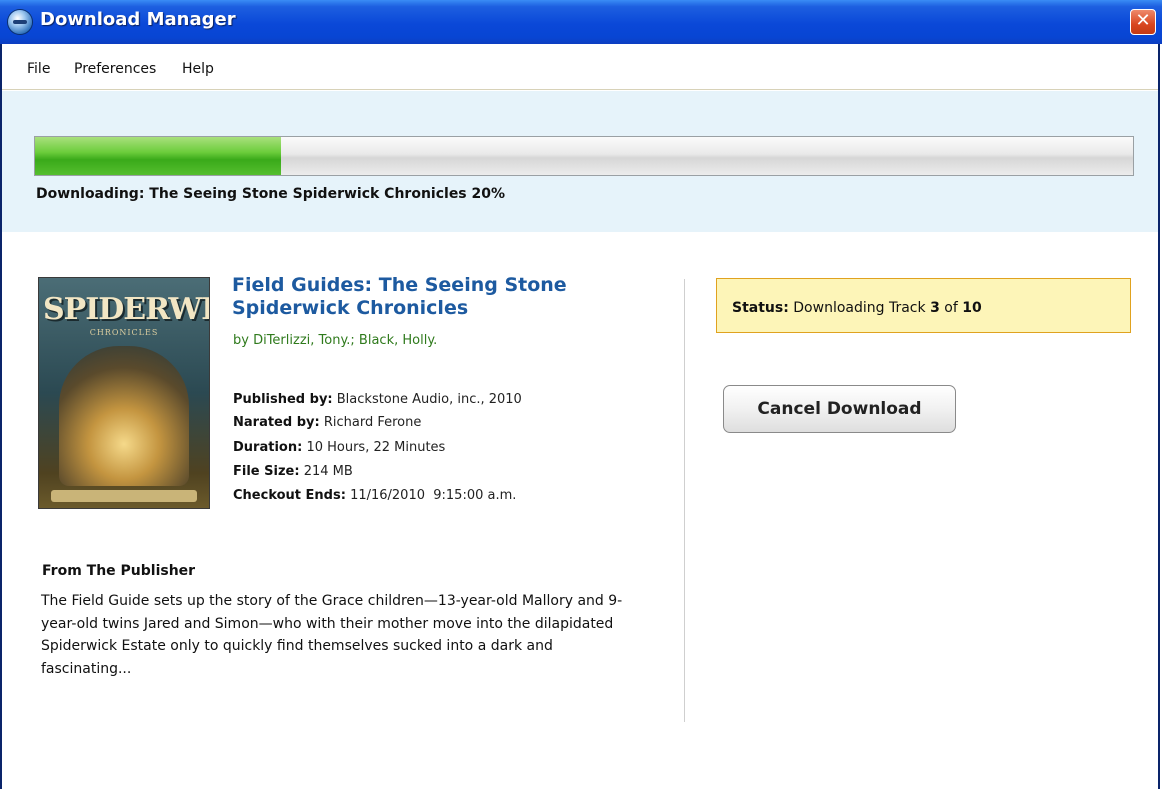 The width and height of the screenshot is (1162, 789). What do you see at coordinates (376, 447) in the screenshot?
I see `detail-value: 10 Hours, 22 Minutes` at bounding box center [376, 447].